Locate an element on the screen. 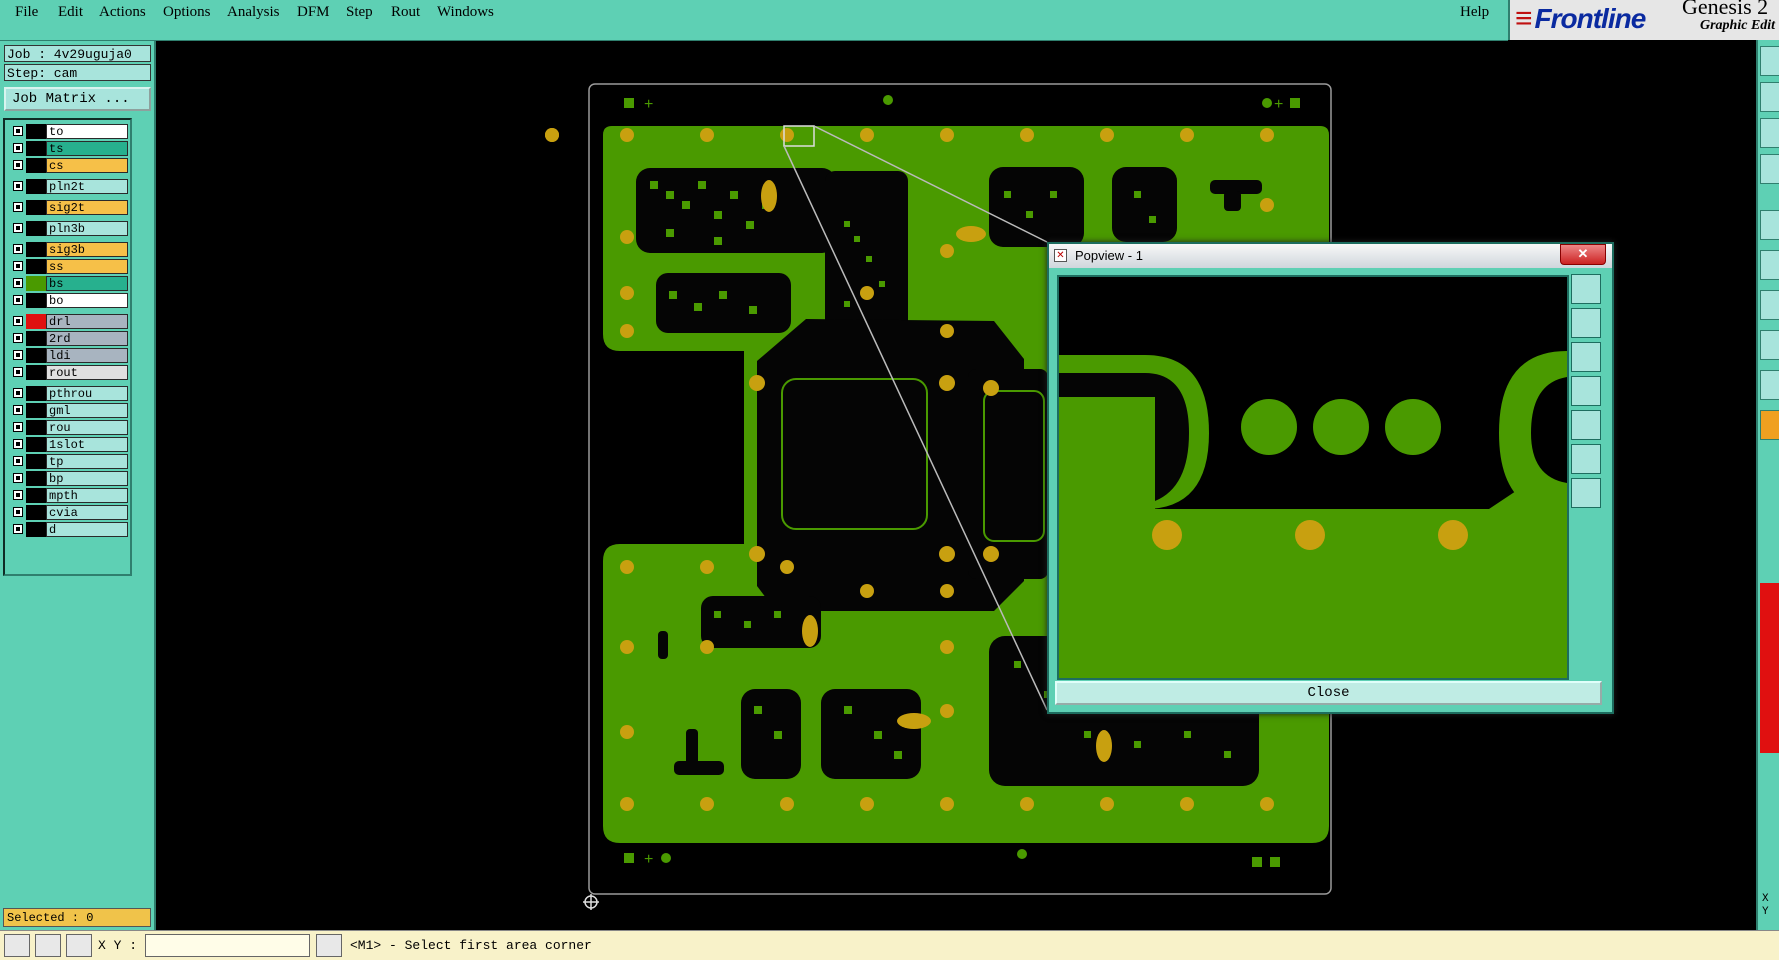 This screenshot has width=1779, height=960. layer-row: pthrou is located at coordinates (68, 393).